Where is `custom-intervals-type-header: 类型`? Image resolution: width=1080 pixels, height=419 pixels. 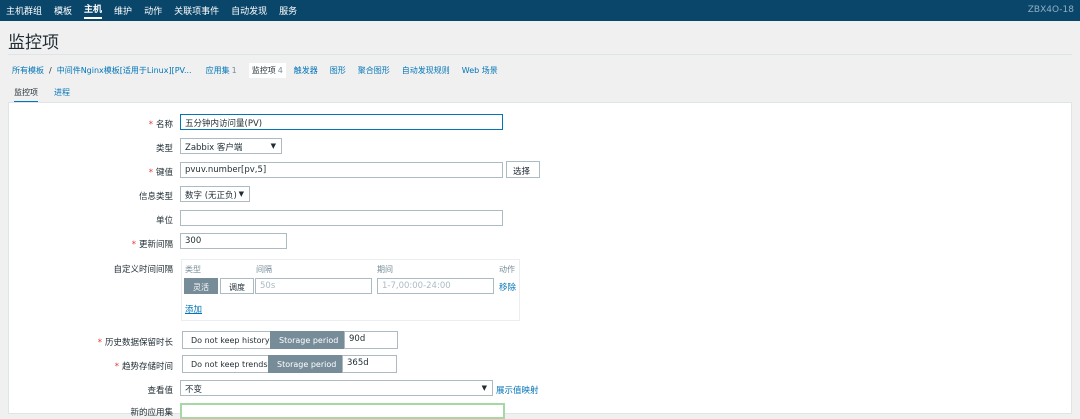 custom-intervals-type-header: 类型 is located at coordinates (193, 269).